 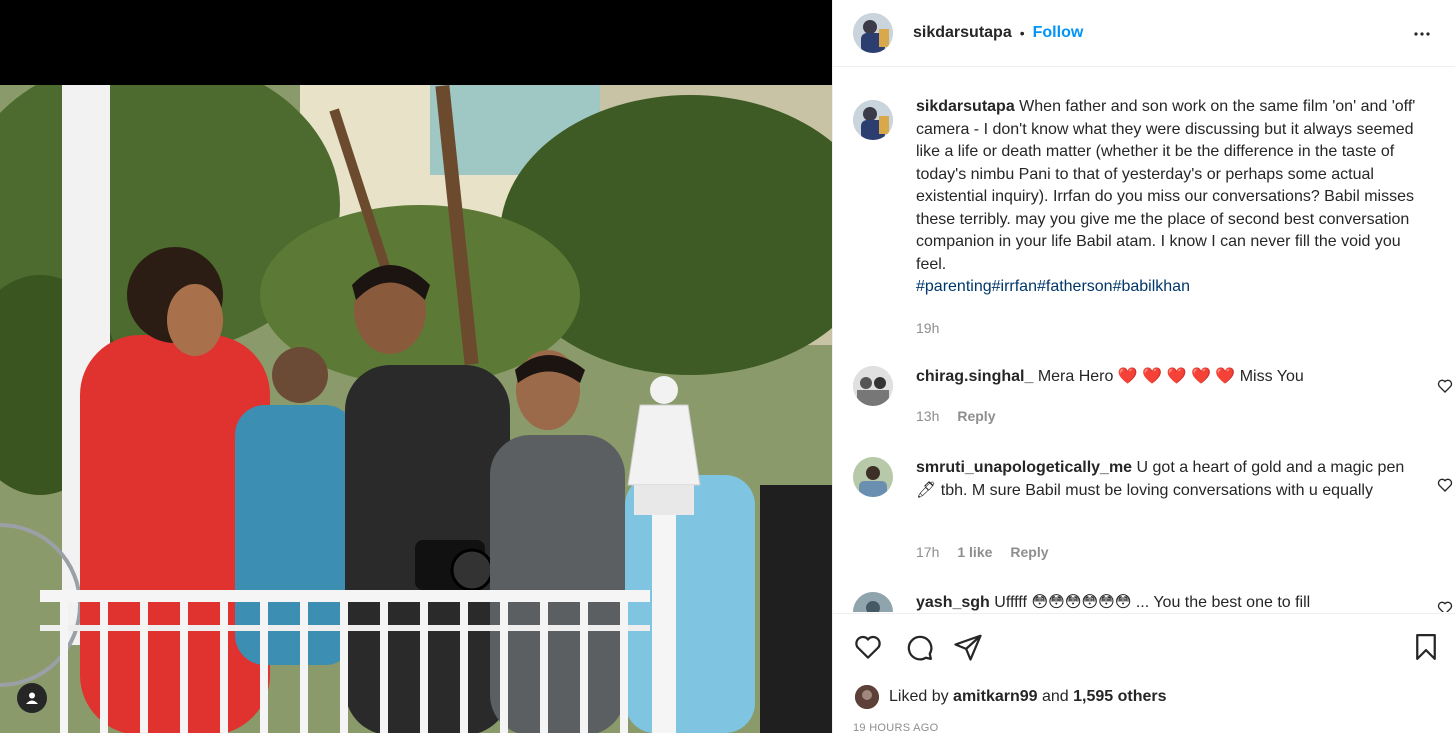 I want to click on comment-author: chirag.singhal_, so click(x=974, y=376).